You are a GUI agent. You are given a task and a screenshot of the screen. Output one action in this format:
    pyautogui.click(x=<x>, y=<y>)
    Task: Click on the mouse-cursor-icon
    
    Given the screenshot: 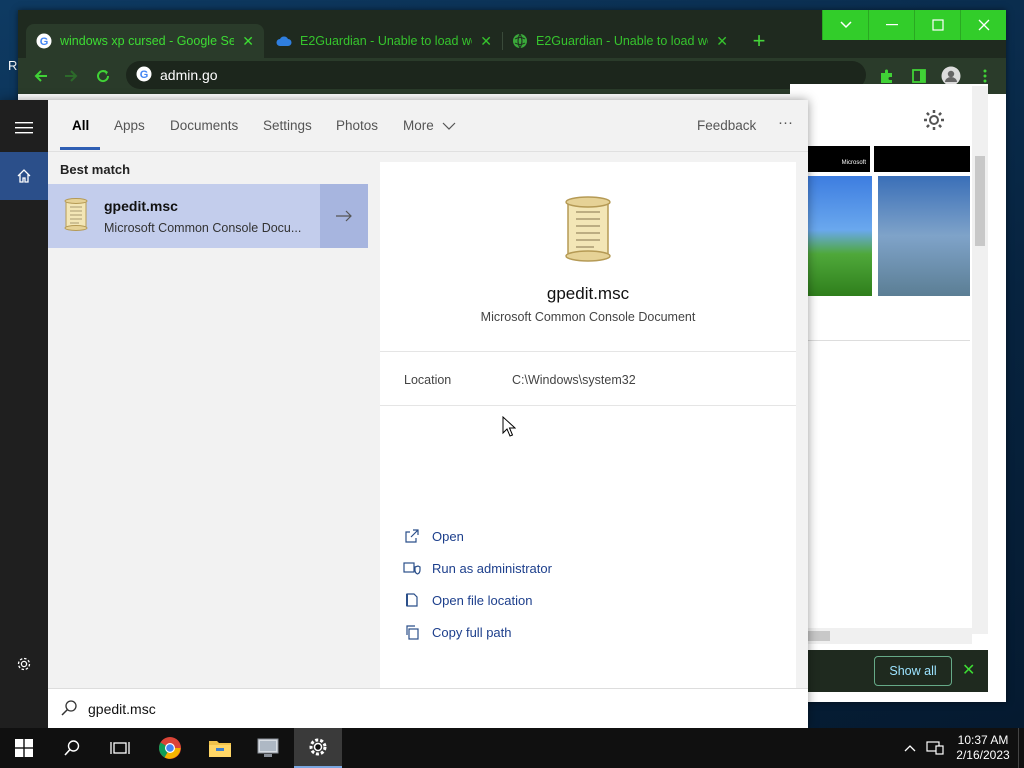 What is the action you would take?
    pyautogui.click(x=509, y=428)
    